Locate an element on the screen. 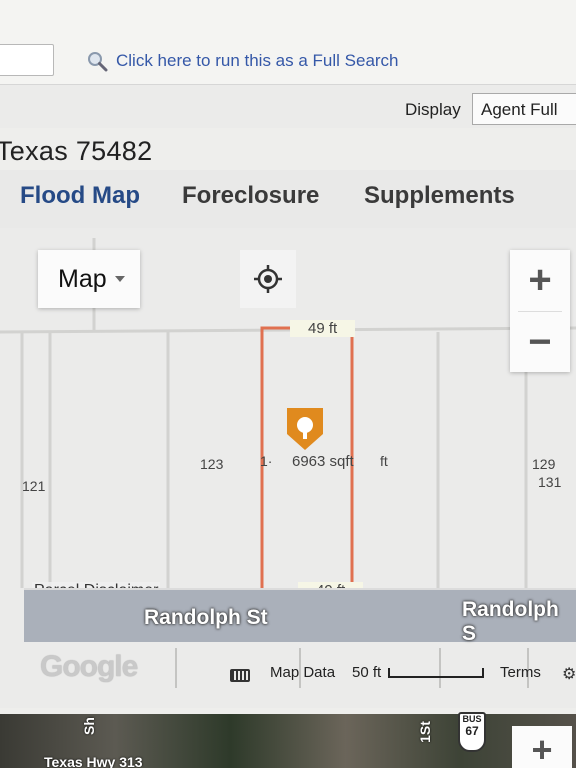  satellite-zoom-in-button: + is located at coordinates (542, 747).